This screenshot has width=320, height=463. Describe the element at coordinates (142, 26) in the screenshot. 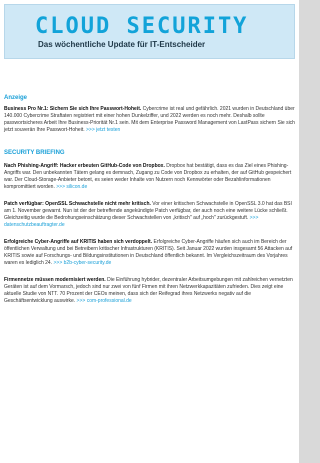

I see `cloud-security-logo: CLOUD SECURITY` at that location.